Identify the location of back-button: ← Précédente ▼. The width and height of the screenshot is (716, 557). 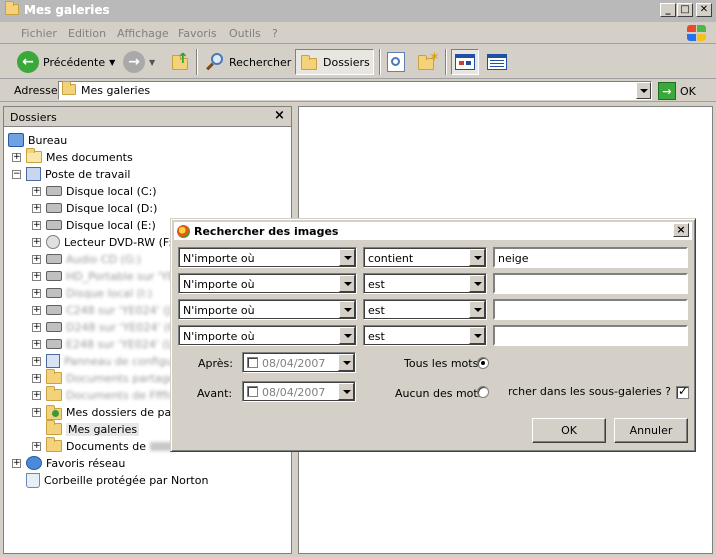
(66, 62).